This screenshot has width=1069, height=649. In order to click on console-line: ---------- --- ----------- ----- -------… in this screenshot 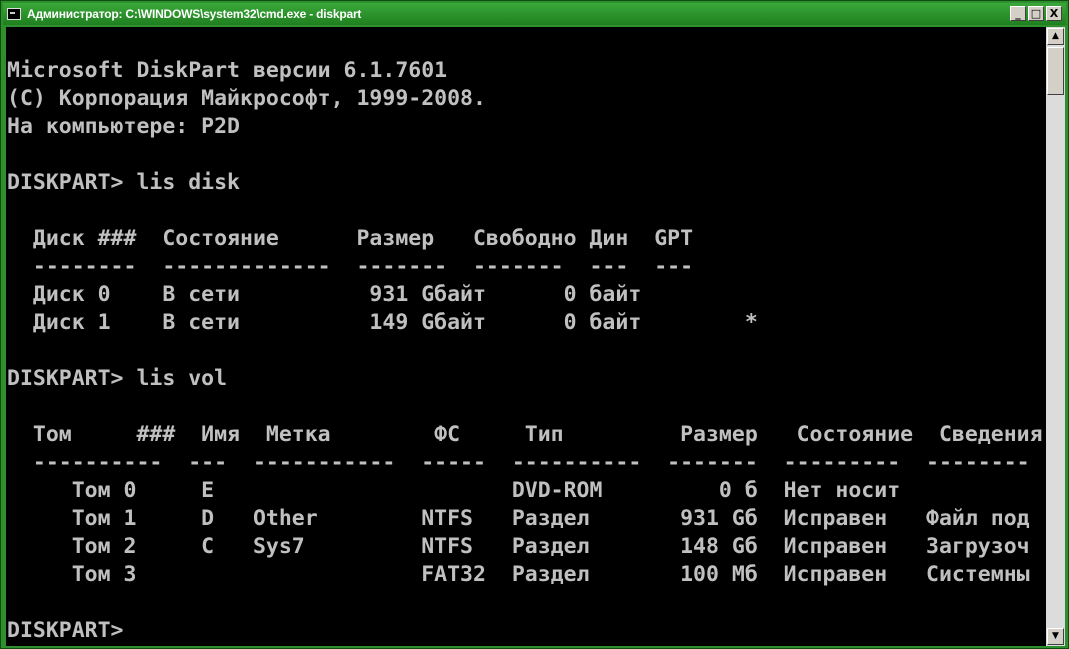, I will do `click(518, 462)`.